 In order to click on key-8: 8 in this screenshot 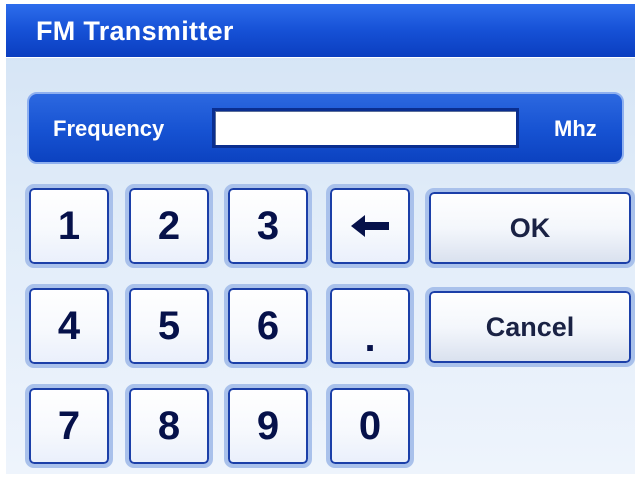, I will do `click(169, 426)`.